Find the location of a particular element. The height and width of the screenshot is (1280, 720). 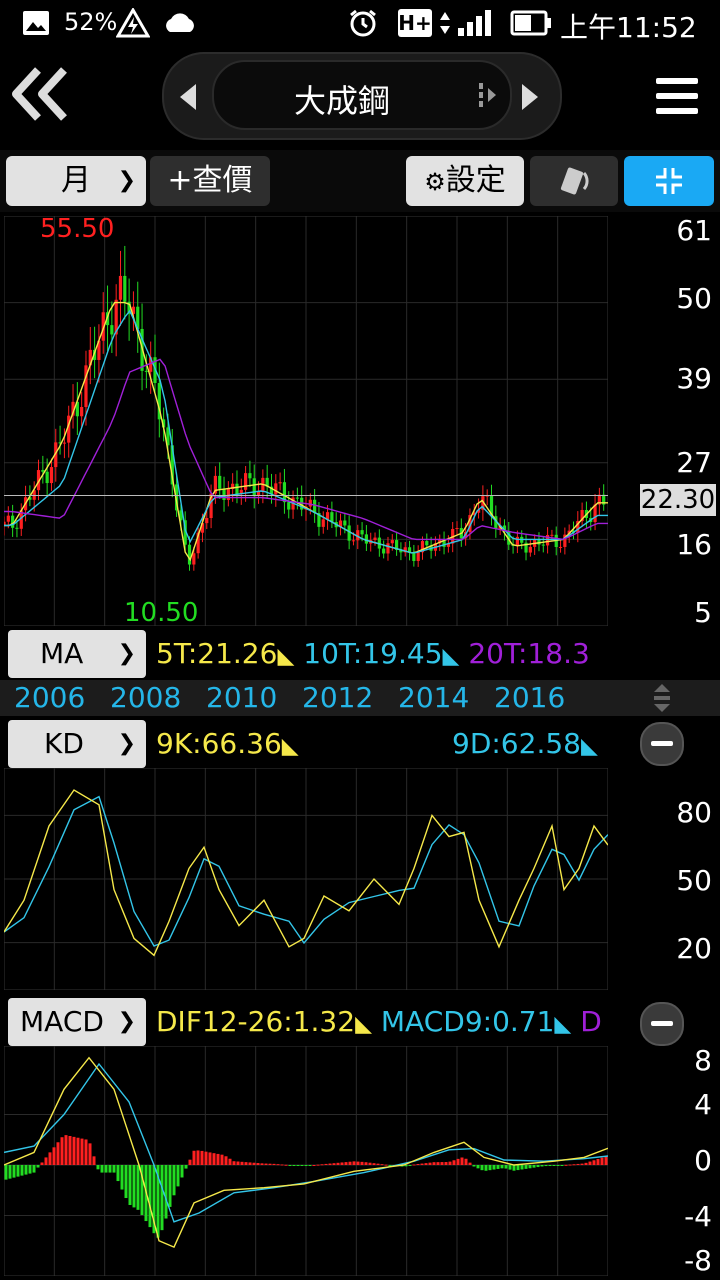

rotate-screen-button is located at coordinates (574, 181).